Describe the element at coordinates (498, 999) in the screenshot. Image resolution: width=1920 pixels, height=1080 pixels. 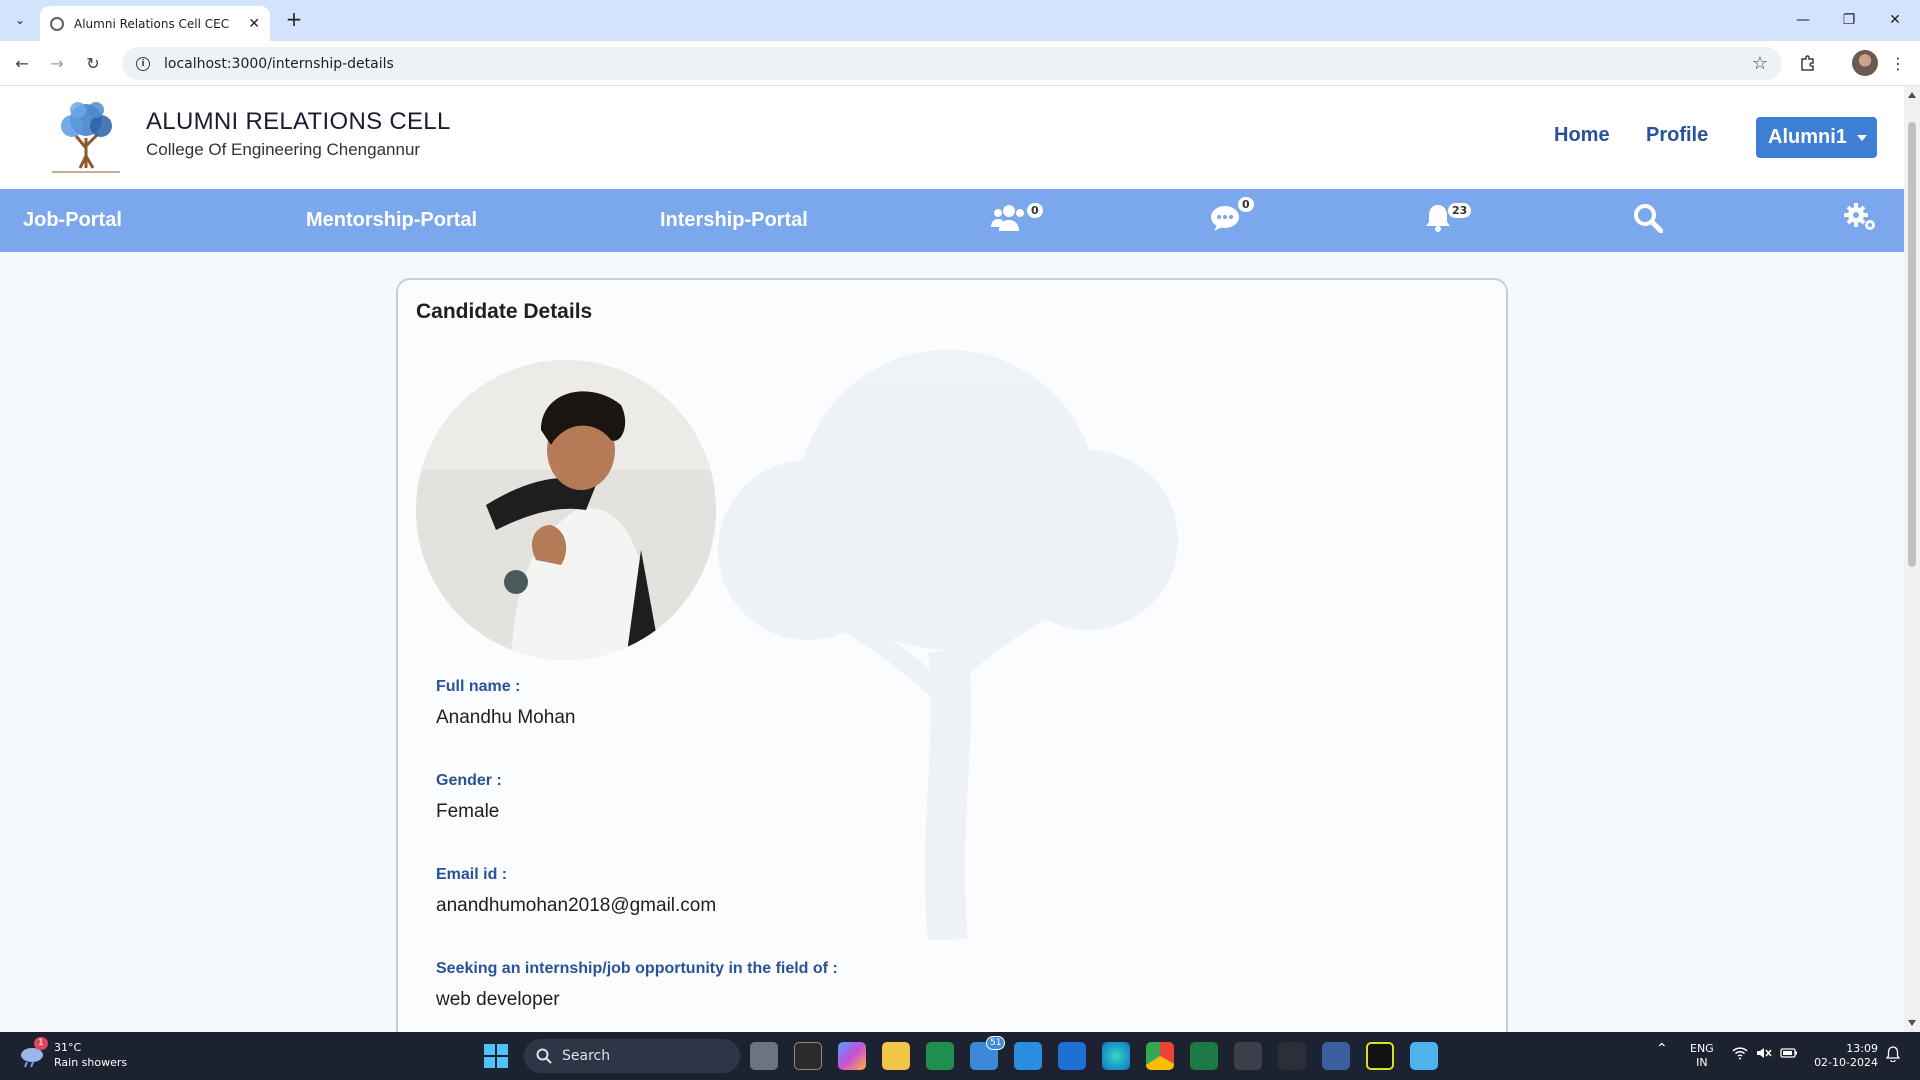
I see `field-of-interest-value: web developer` at that location.